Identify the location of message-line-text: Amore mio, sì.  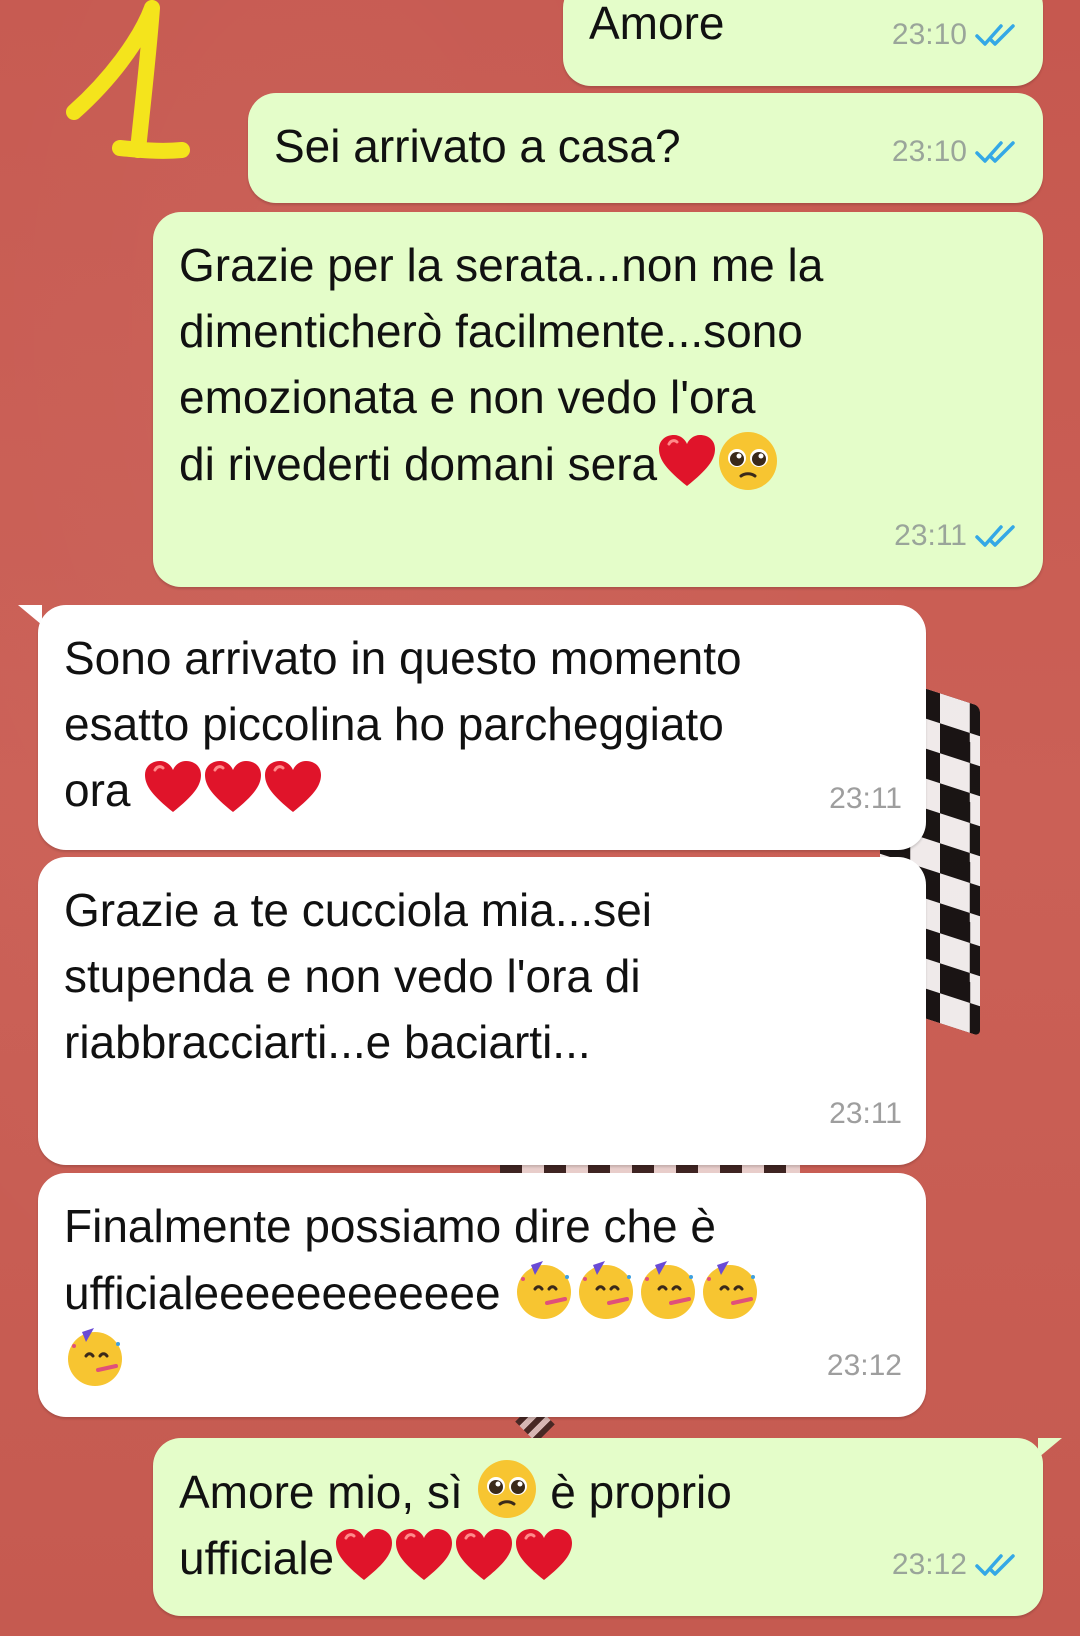
(327, 1492).